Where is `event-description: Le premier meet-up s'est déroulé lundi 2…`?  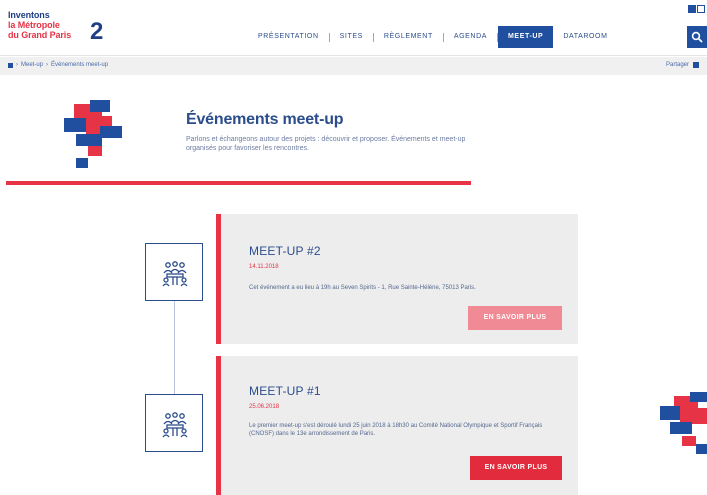 event-description: Le premier meet-up s'est déroulé lundi 2… is located at coordinates (396, 430).